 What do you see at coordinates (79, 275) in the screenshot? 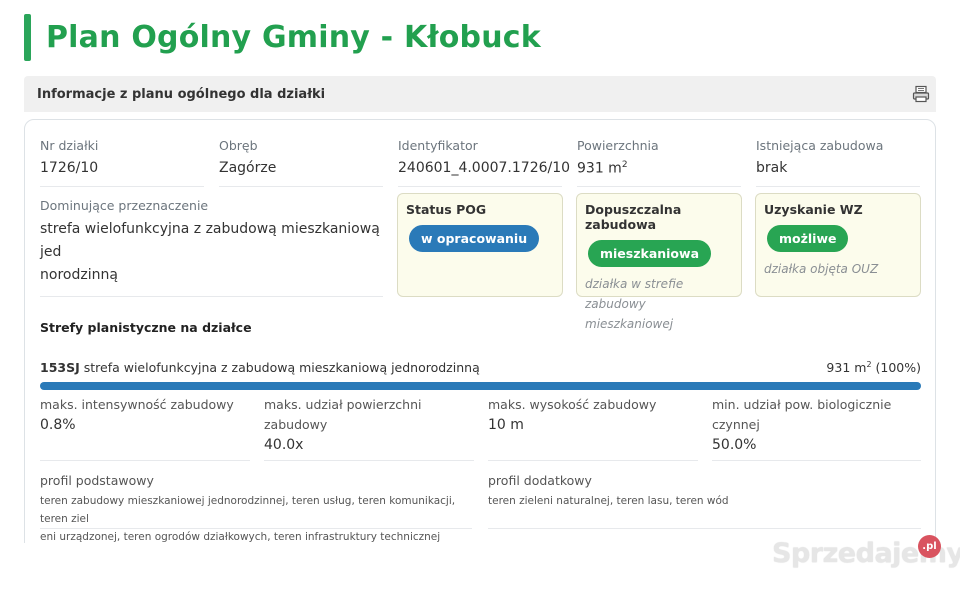
I see `dominant-purpose-line: norodzinną` at bounding box center [79, 275].